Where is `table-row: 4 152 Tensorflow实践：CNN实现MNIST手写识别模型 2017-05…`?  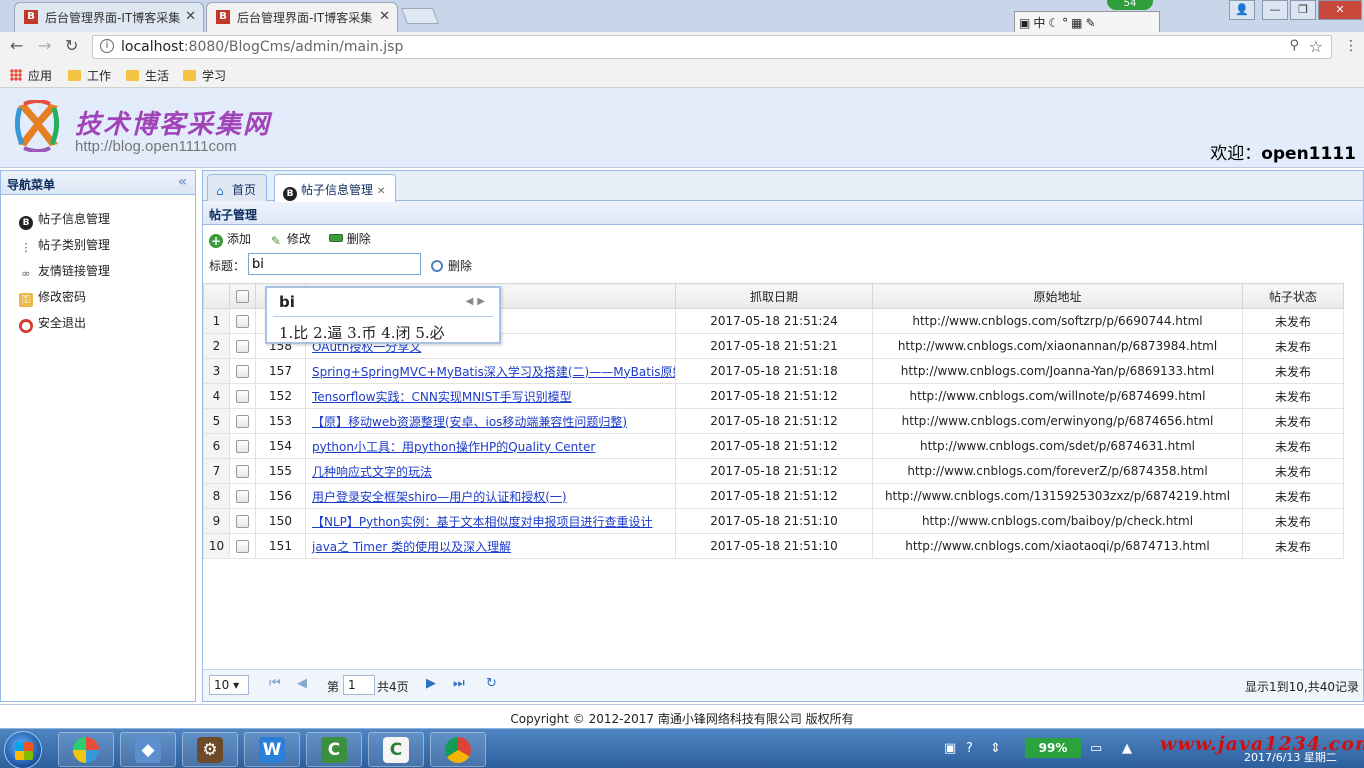 table-row: 4 152 Tensorflow实践：CNN实现MNIST手写识别模型 2017-05… is located at coordinates (773, 396).